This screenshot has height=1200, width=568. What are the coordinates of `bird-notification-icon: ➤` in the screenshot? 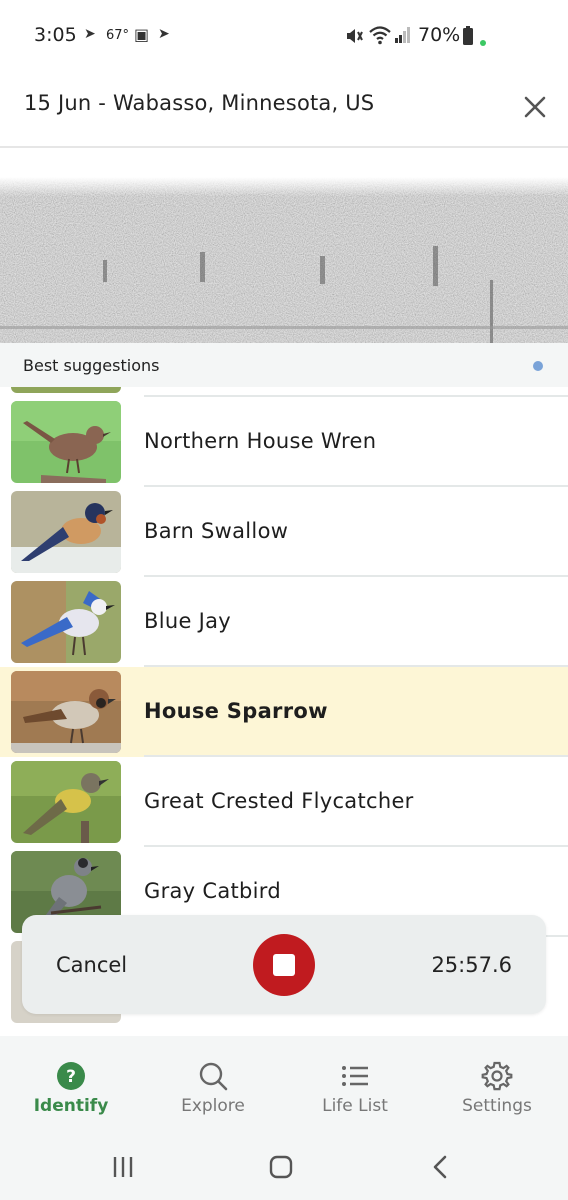 It's located at (90, 34).